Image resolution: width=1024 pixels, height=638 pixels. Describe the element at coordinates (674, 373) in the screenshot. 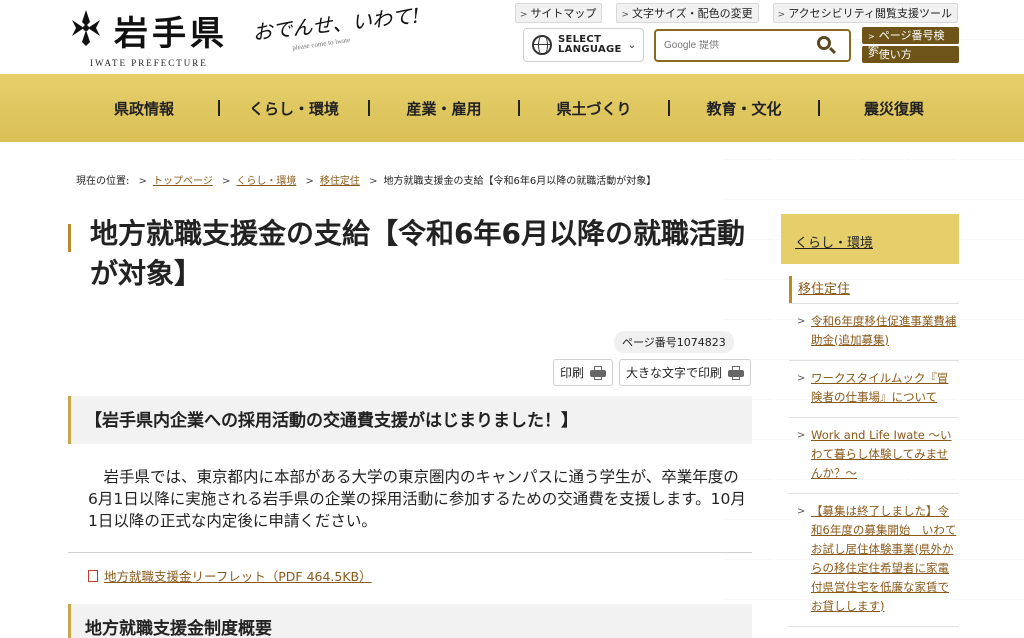

I see `print-large-label: 大きな文字で印刷` at that location.